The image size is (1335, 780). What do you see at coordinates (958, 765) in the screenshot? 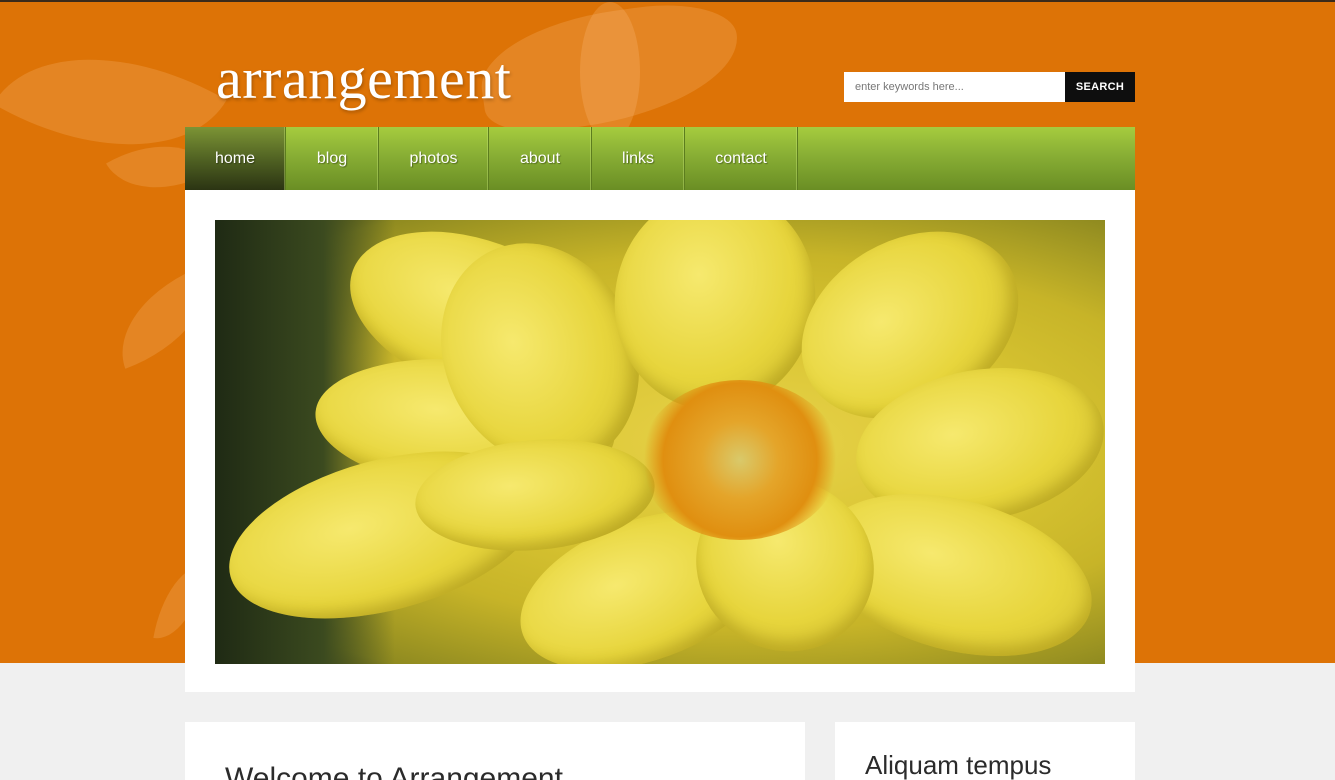
I see `sidebar-title: Aliquam tempus` at bounding box center [958, 765].